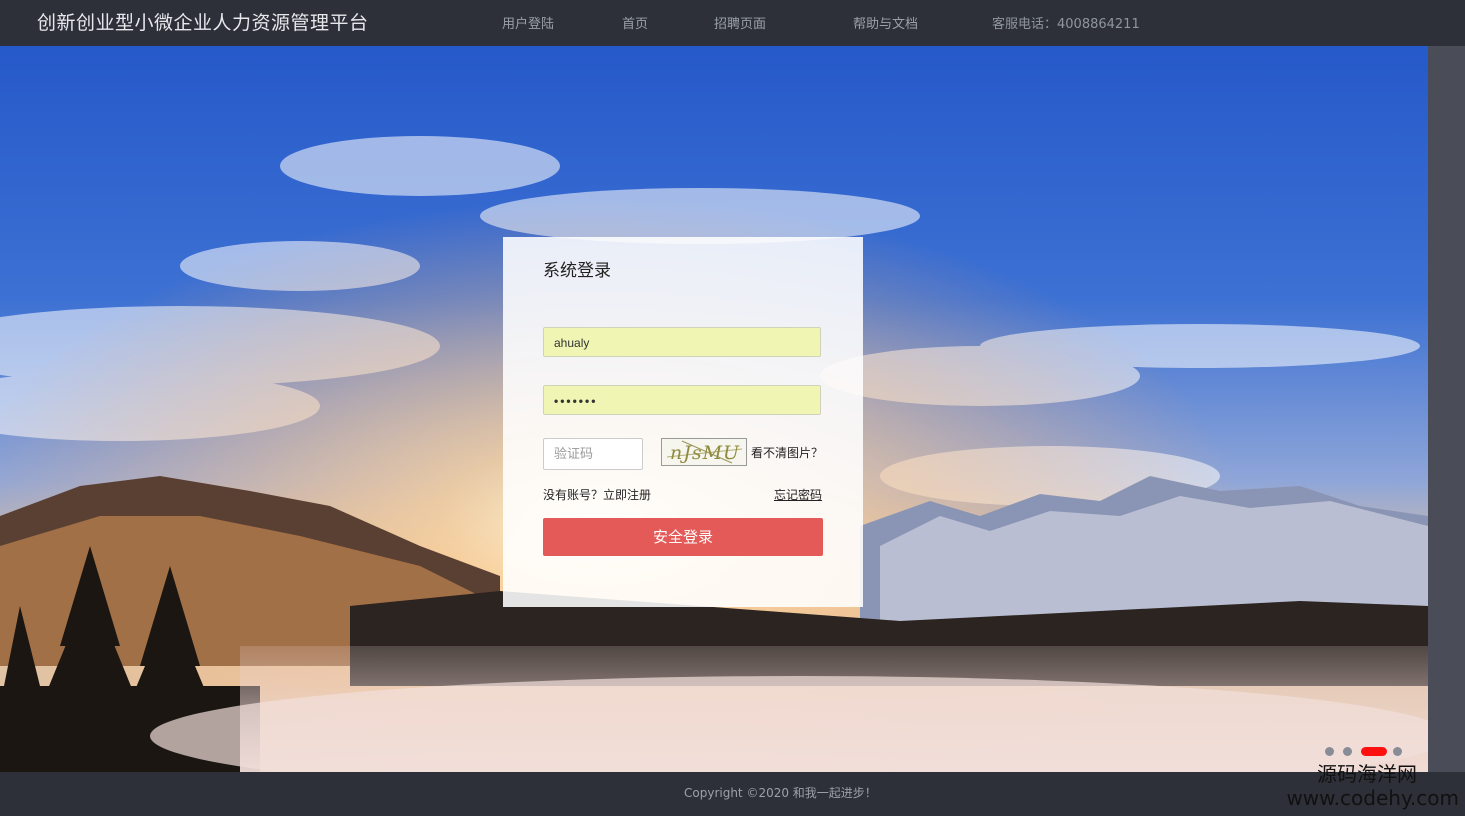  I want to click on captcha-text: nJsMU, so click(705, 453).